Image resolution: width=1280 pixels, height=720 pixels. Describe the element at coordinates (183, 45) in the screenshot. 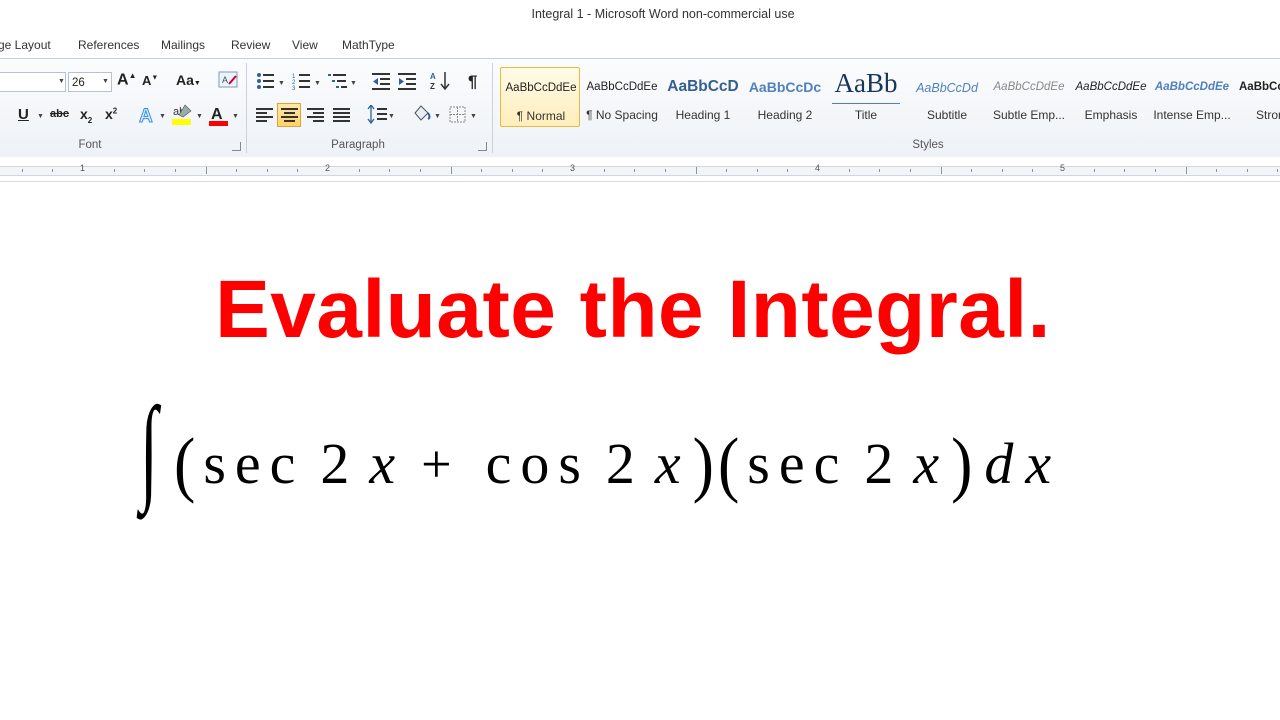

I see `tab-mailings: Mailings` at that location.